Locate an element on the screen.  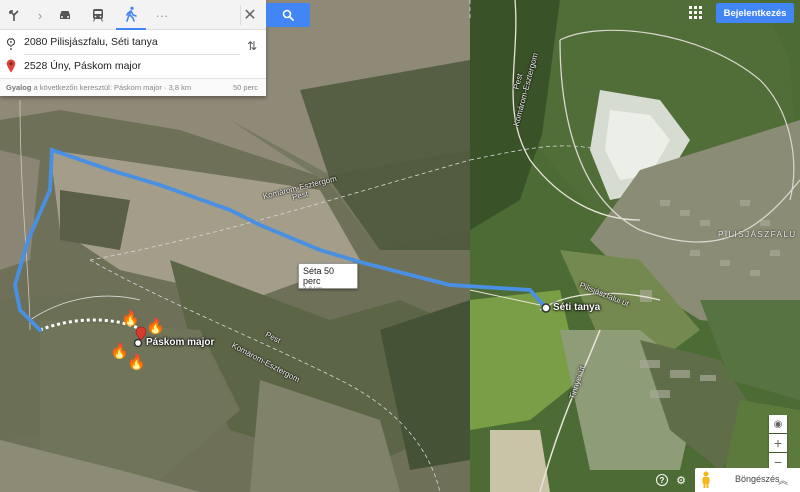
browse-panel-toggle: Böngészés ︽ is located at coordinates (747, 480).